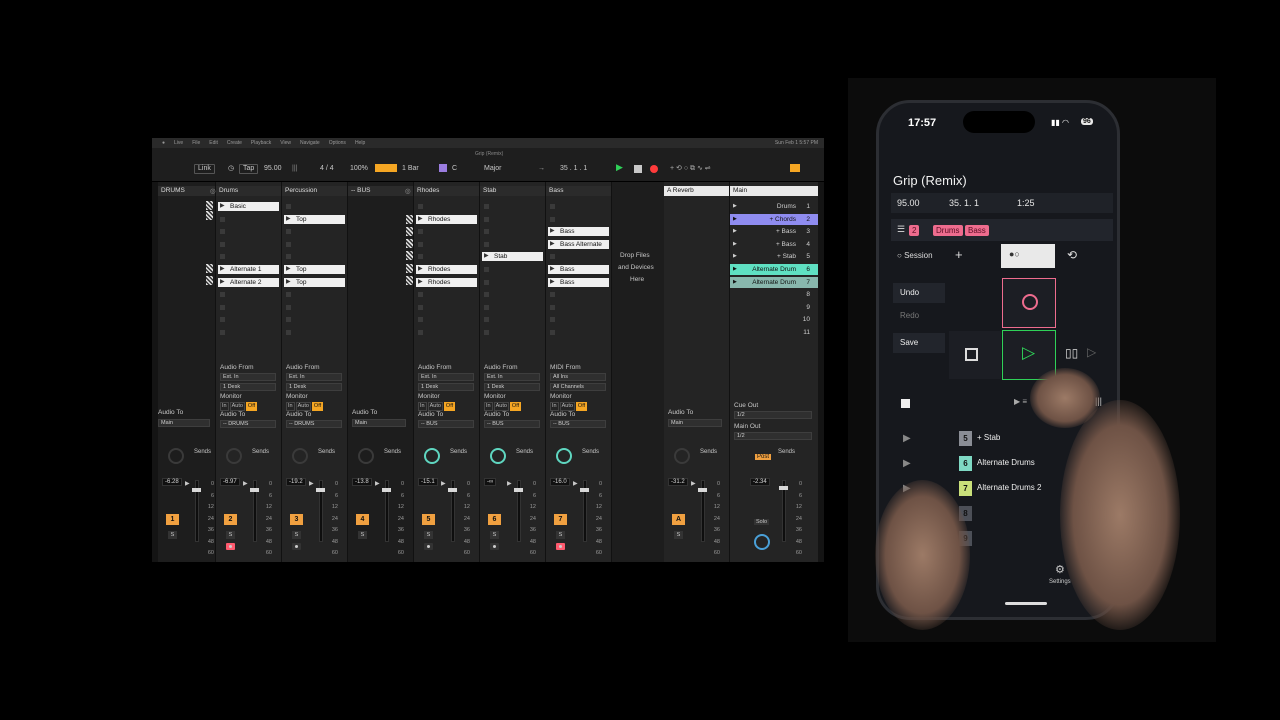 The width and height of the screenshot is (1280, 720). Describe the element at coordinates (695, 423) in the screenshot. I see `output-select: Main` at that location.